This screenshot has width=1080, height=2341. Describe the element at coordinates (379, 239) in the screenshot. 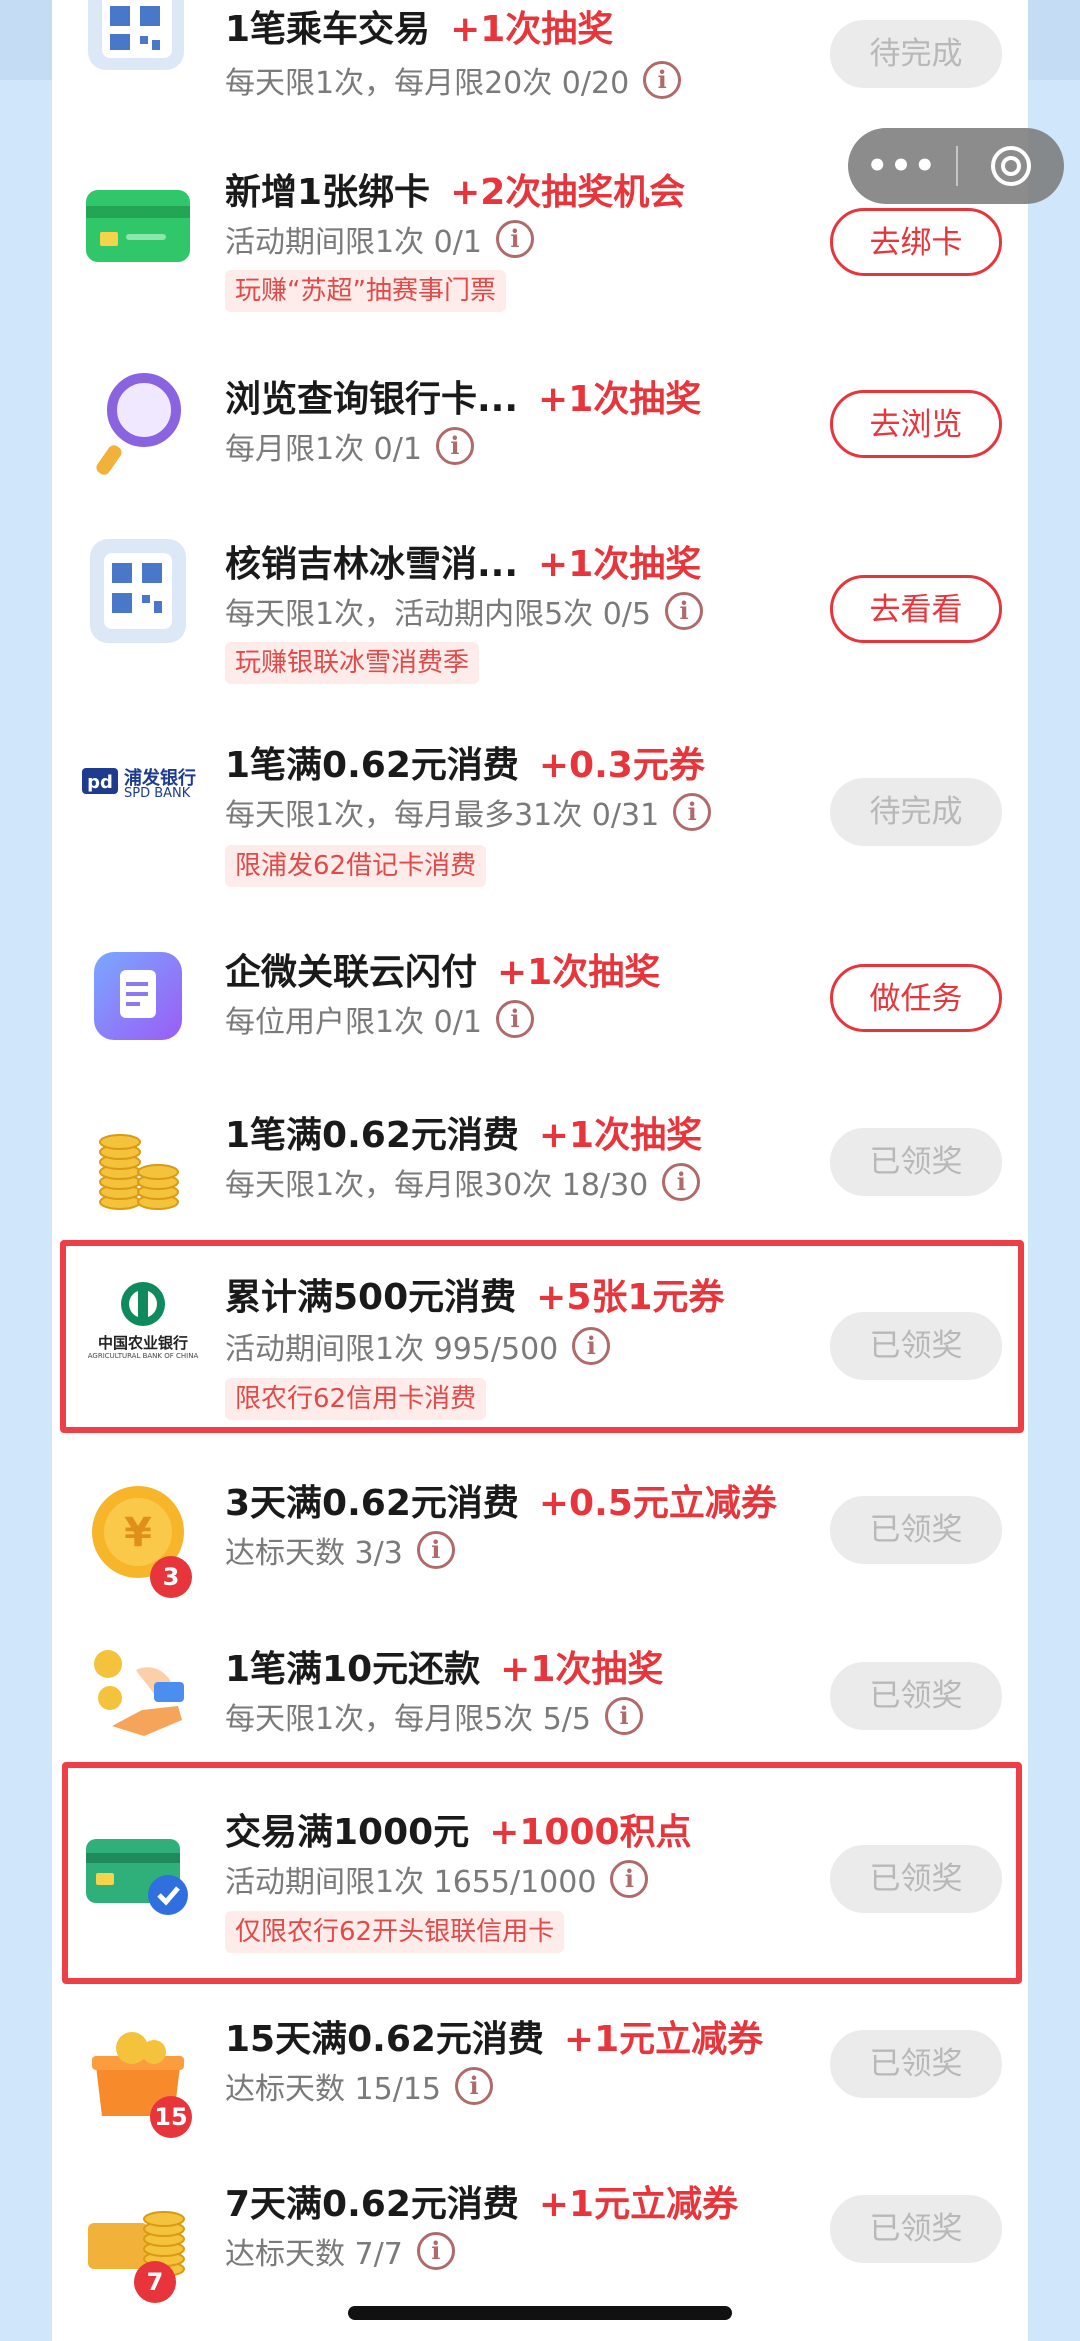

I see `task-subtitle: 活动期间限1次 0/1 i` at that location.